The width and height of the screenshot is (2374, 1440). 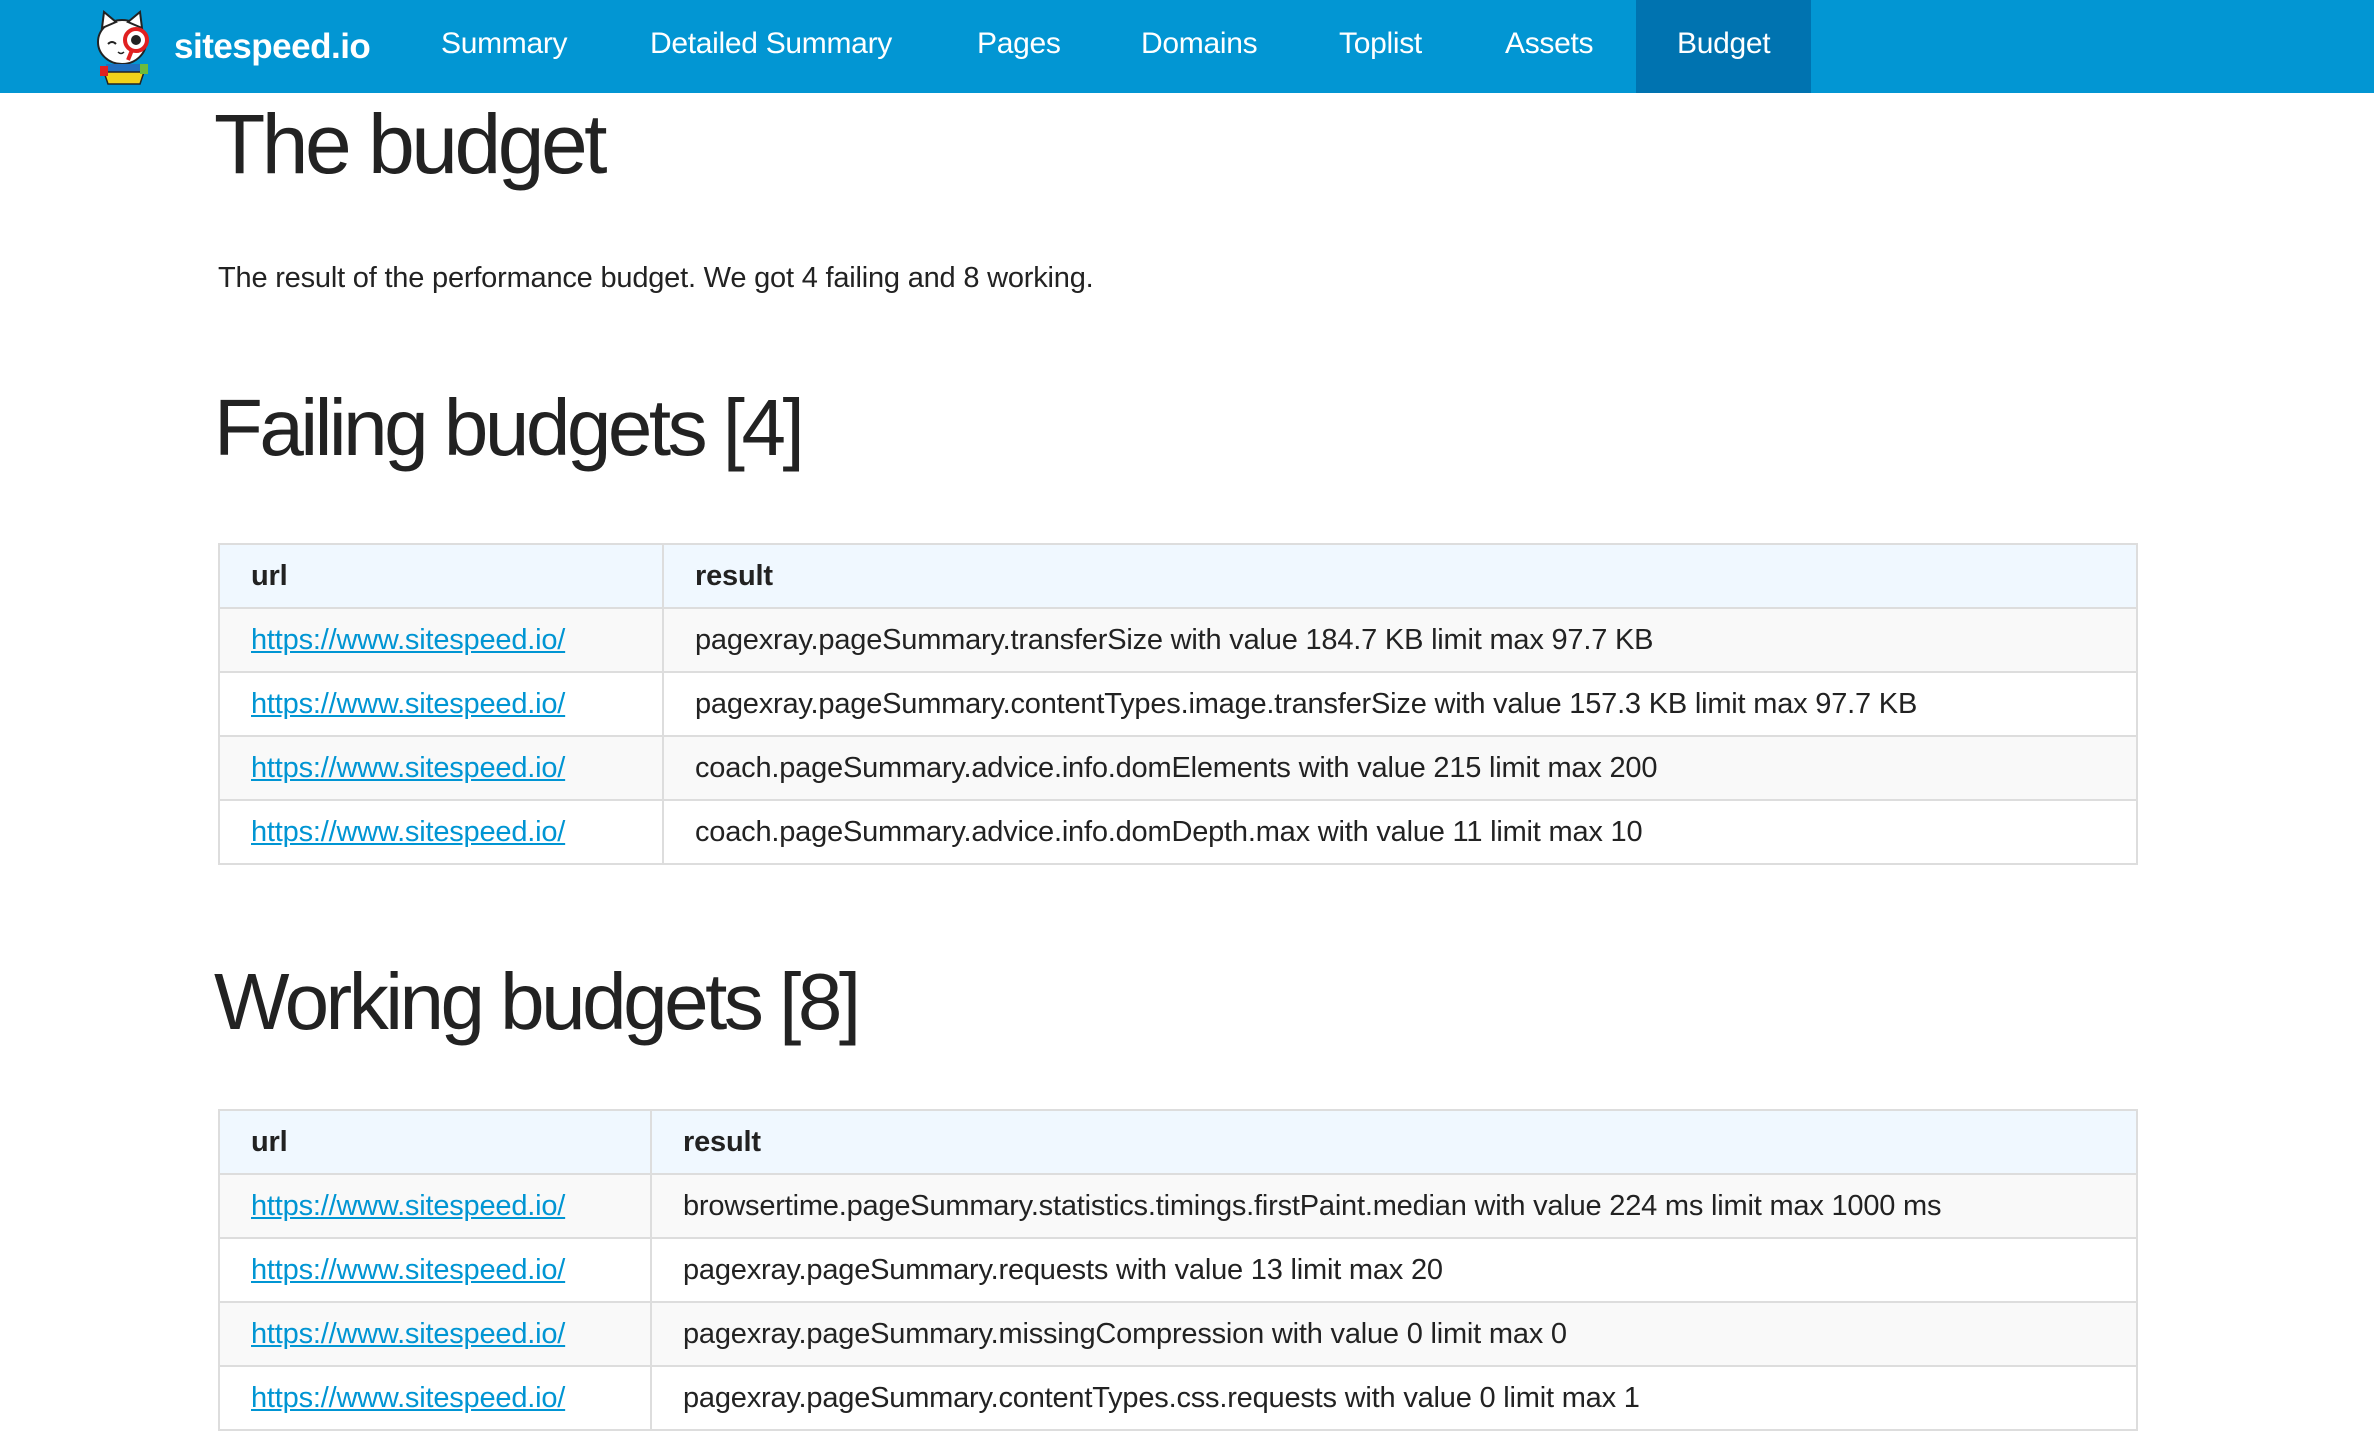 I want to click on brand-link: sitespeed.io, so click(x=231, y=46).